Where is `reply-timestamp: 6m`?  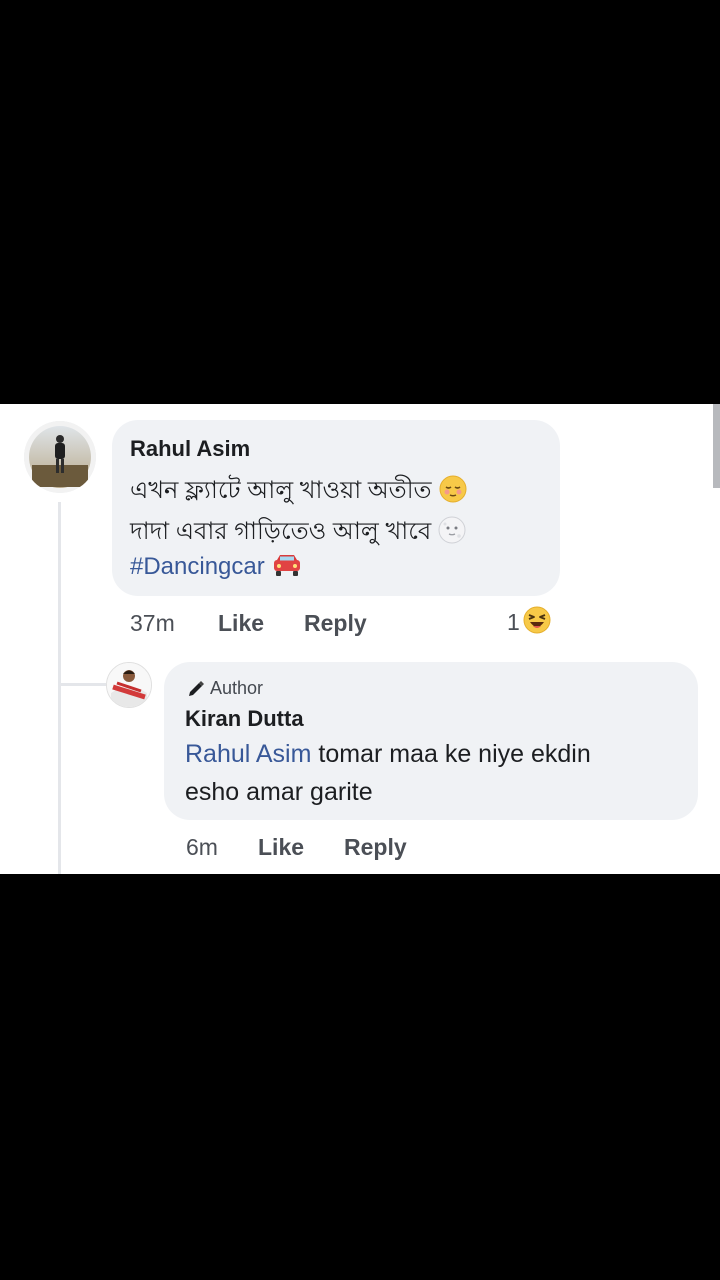 reply-timestamp: 6m is located at coordinates (222, 847).